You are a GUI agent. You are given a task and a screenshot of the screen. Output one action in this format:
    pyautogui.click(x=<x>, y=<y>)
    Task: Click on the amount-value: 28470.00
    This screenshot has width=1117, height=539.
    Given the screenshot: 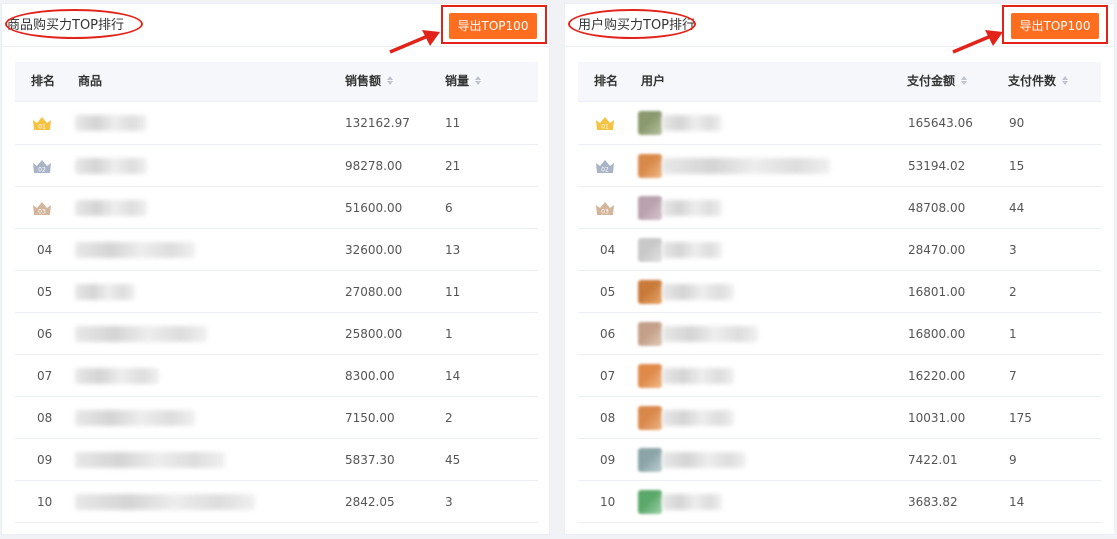 What is the action you would take?
    pyautogui.click(x=937, y=250)
    